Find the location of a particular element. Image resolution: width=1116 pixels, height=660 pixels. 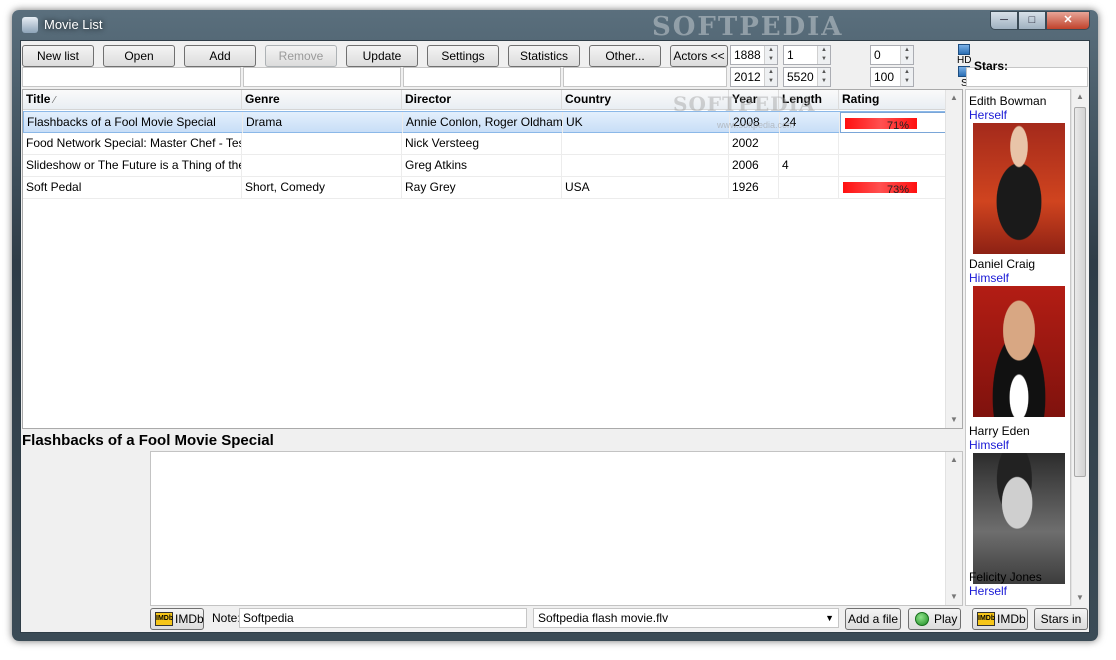

stars-scrollbar: ▲ ▼ is located at coordinates (1079, 347).